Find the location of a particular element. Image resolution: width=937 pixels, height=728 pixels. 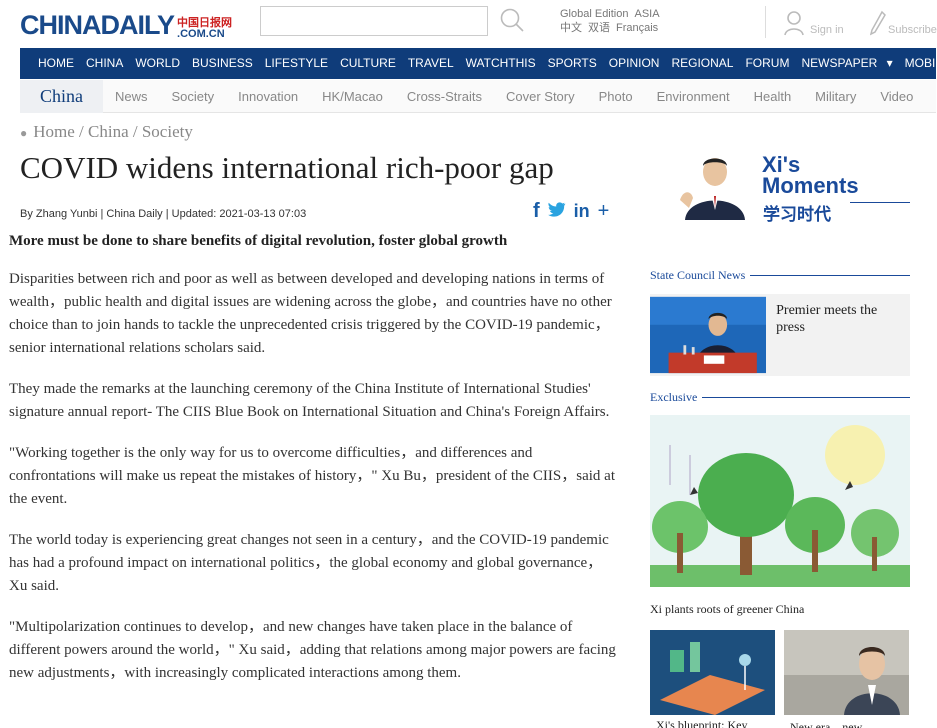

xi-moments-cn: 学习时代 is located at coordinates (797, 214).